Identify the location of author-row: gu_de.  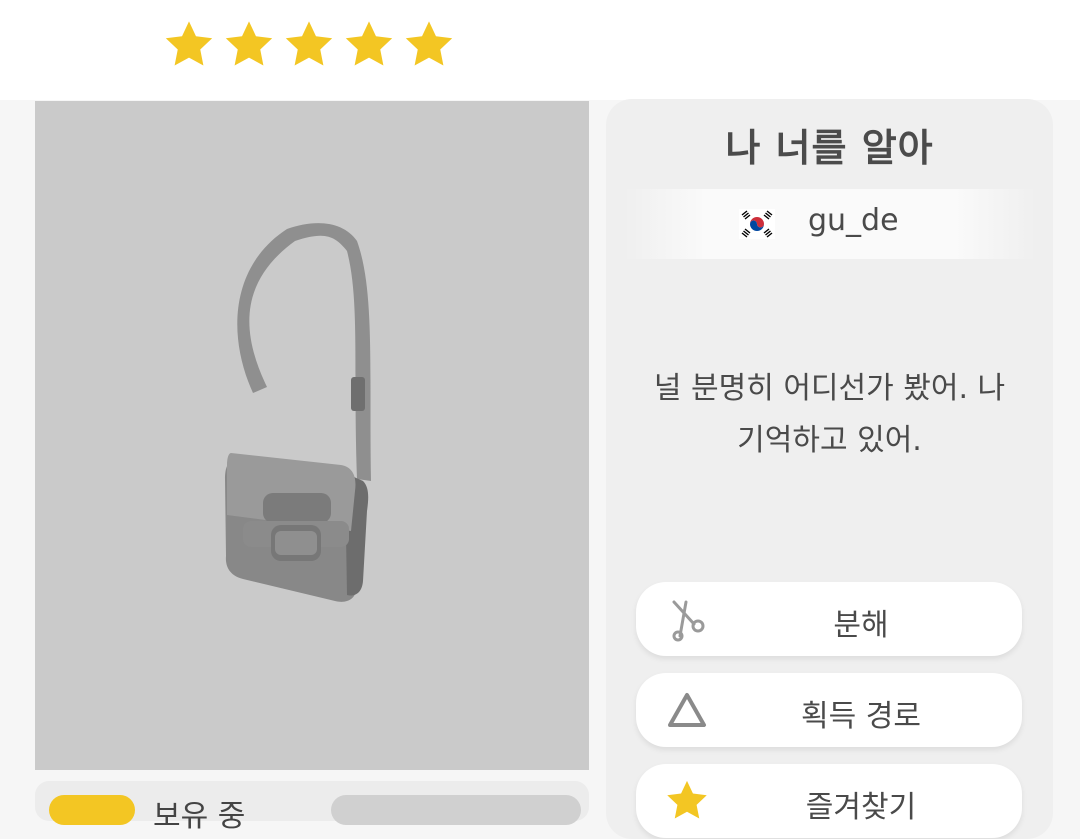
(830, 224).